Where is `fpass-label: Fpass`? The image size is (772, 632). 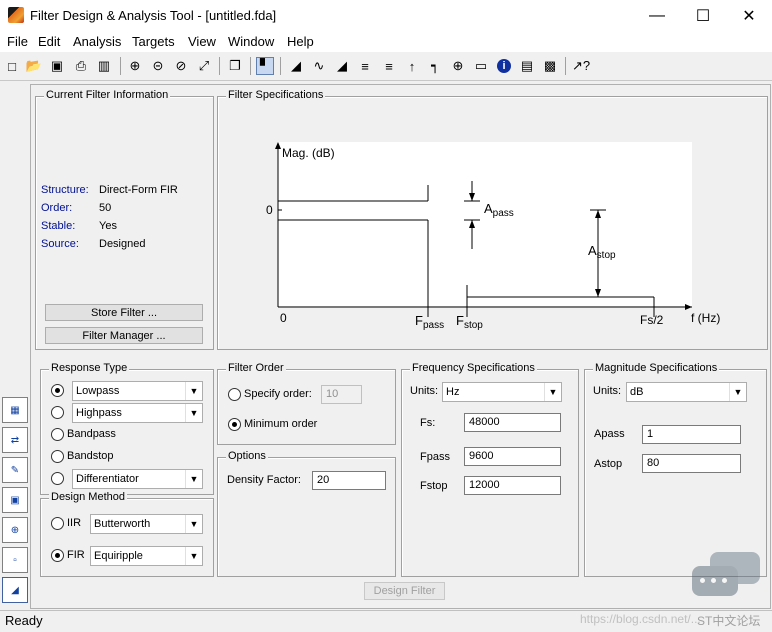
fpass-label: Fpass is located at coordinates (430, 322).